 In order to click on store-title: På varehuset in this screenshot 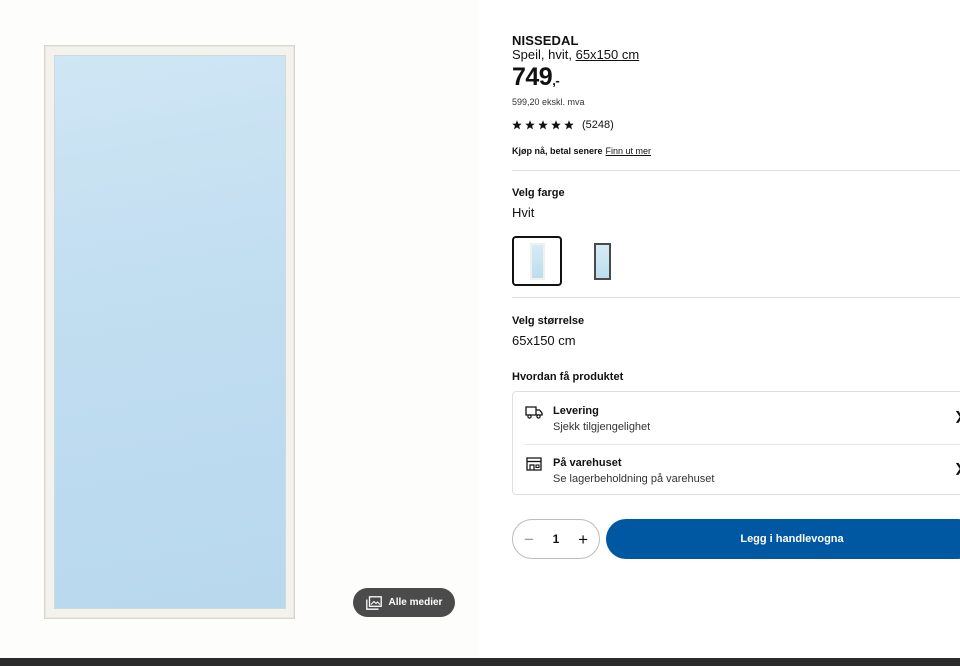, I will do `click(587, 463)`.